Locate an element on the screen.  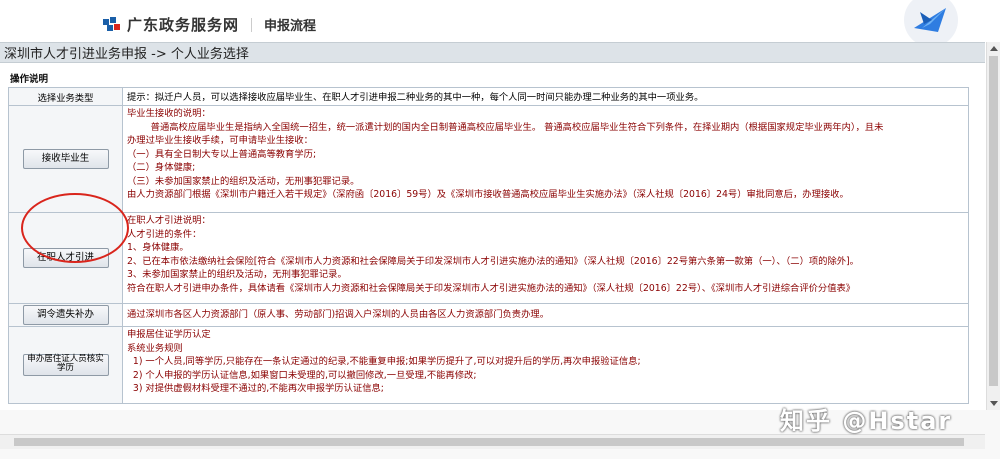
section-title: 操作说明 is located at coordinates (29, 79).